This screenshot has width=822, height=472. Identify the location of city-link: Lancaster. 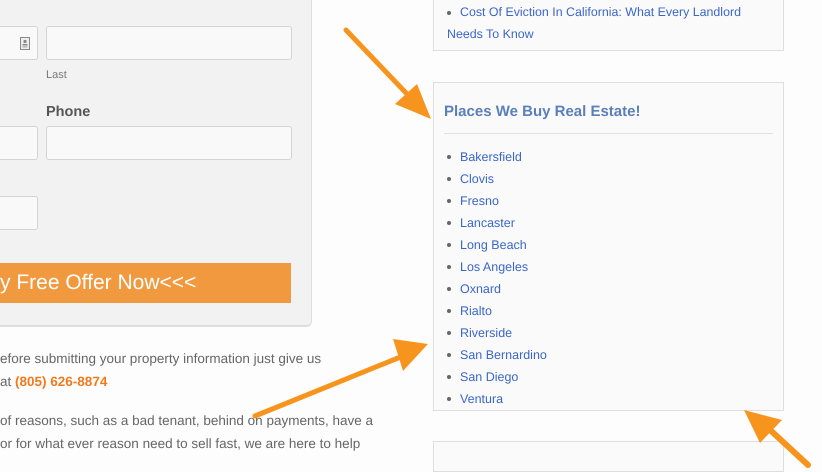
(487, 223).